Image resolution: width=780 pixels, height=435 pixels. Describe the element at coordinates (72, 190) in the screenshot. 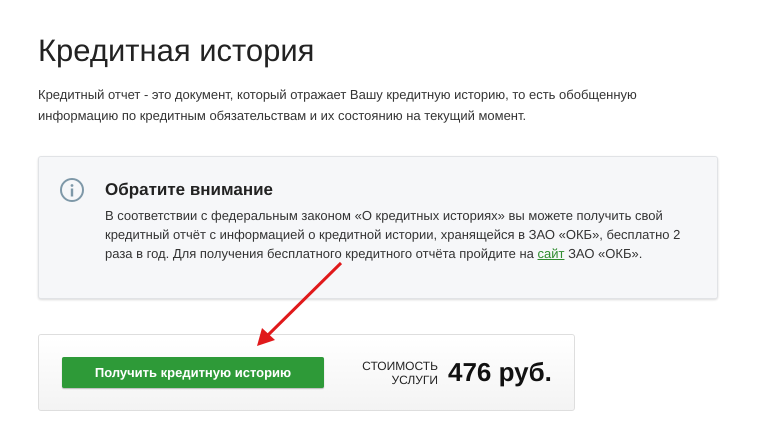

I see `info-icon` at that location.